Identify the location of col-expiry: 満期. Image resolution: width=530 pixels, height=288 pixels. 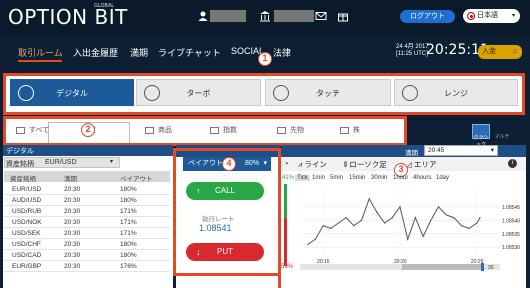
(70, 179).